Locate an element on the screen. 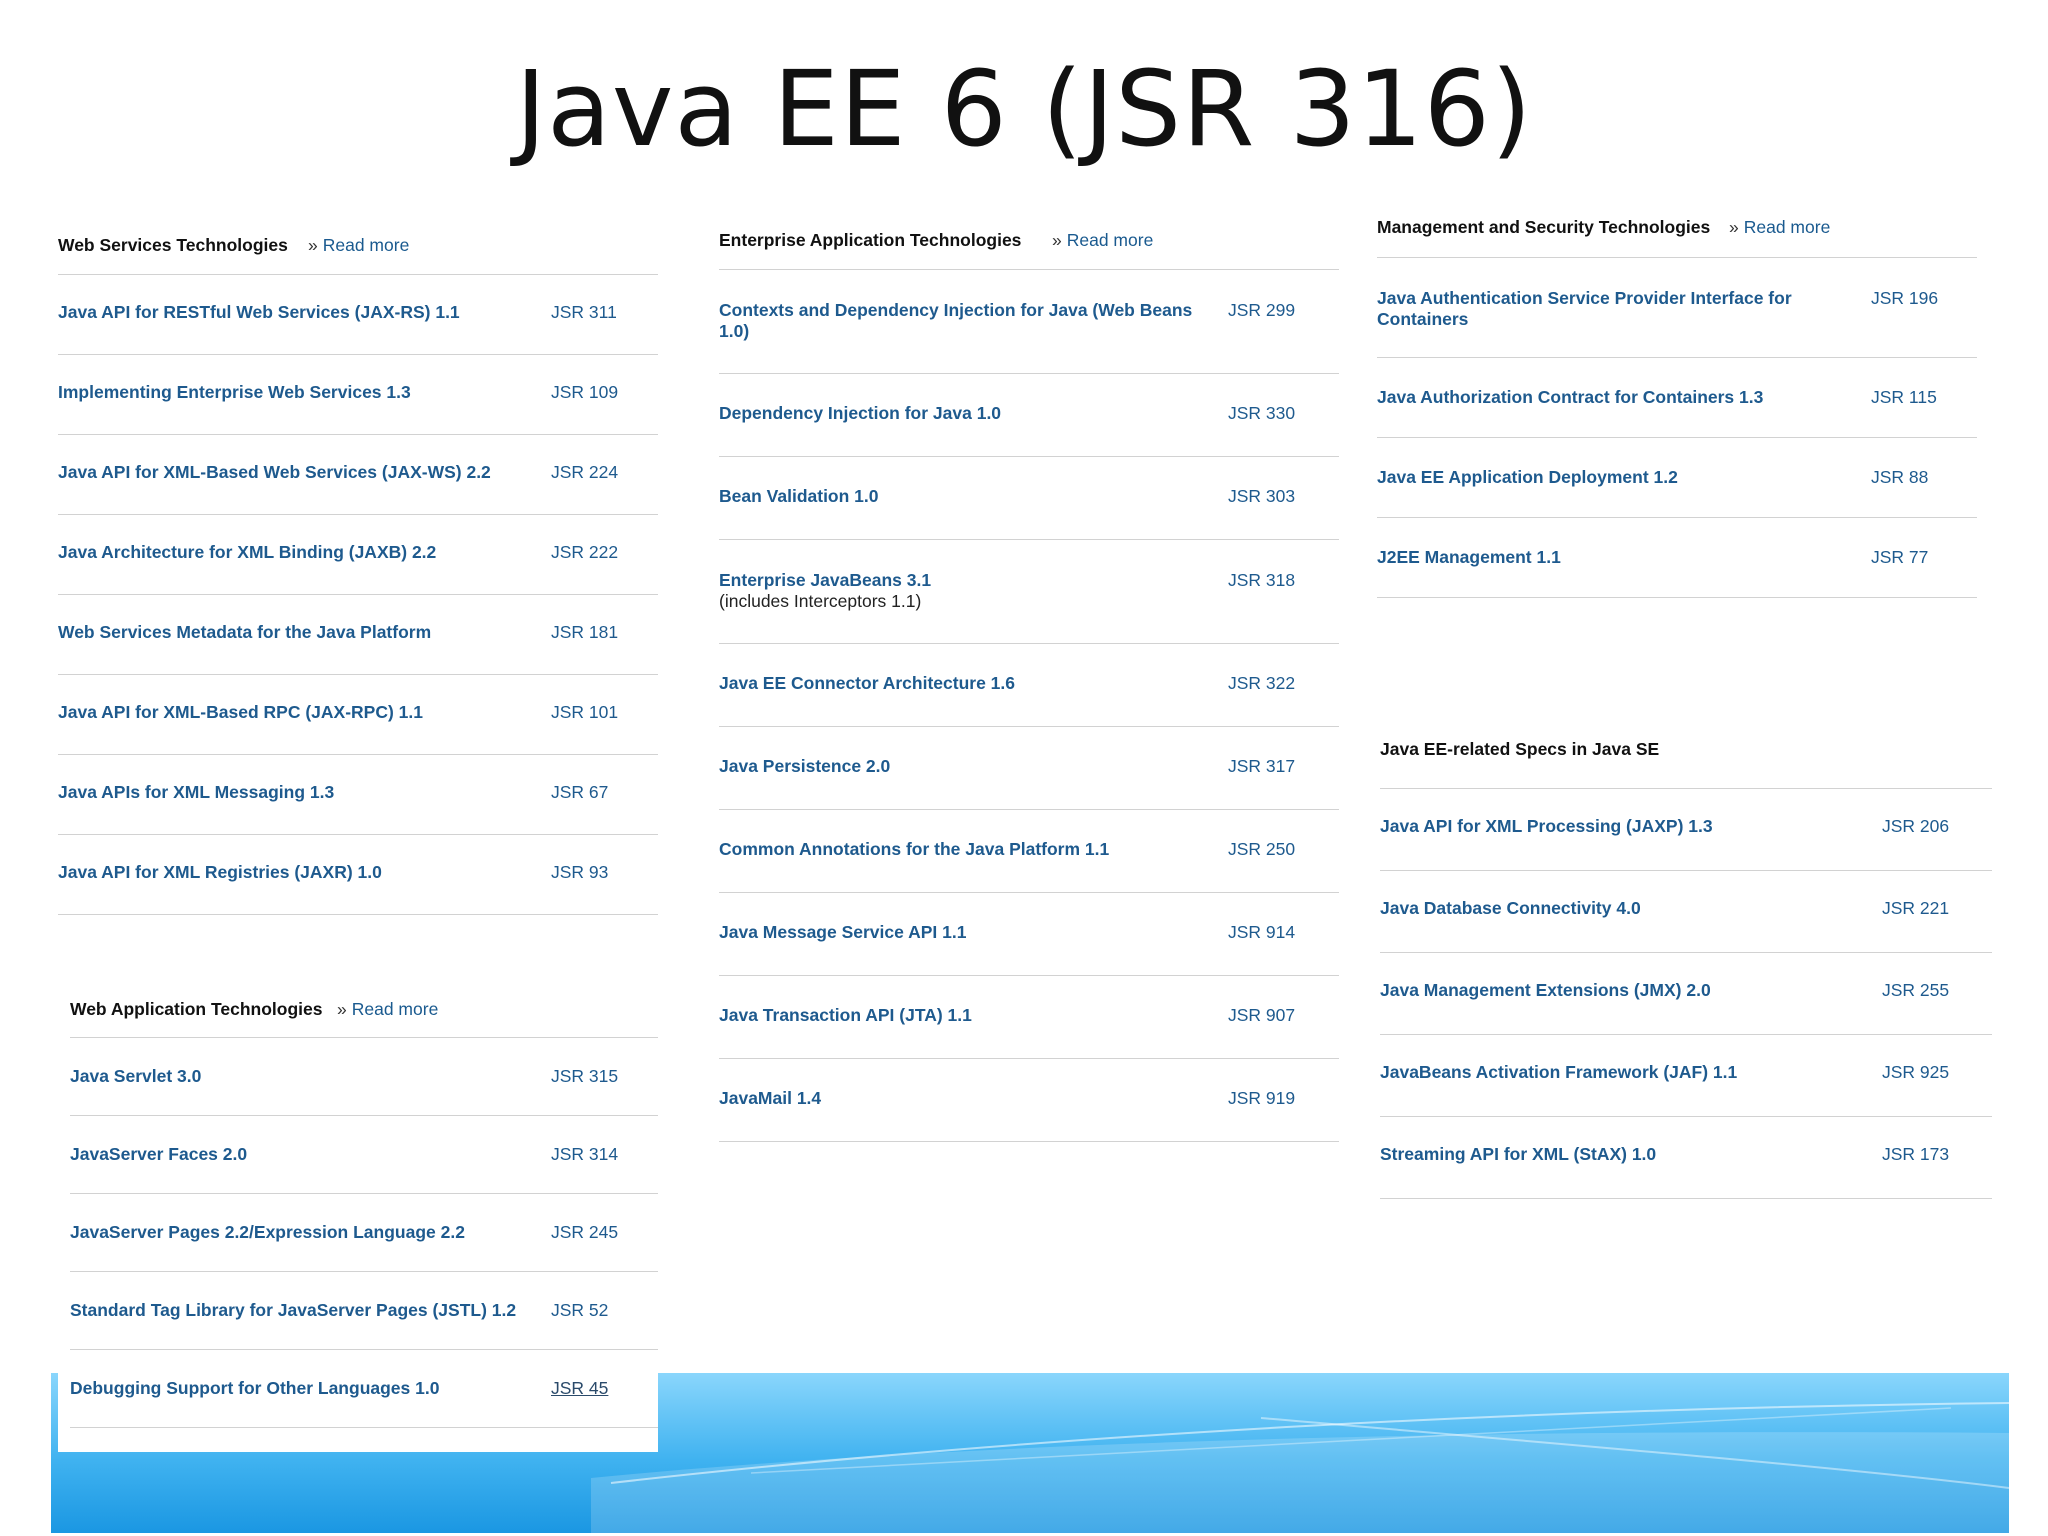 This screenshot has height=1536, width=2048. spec-name-link: Bean Validation 1.0 is located at coordinates (799, 496).